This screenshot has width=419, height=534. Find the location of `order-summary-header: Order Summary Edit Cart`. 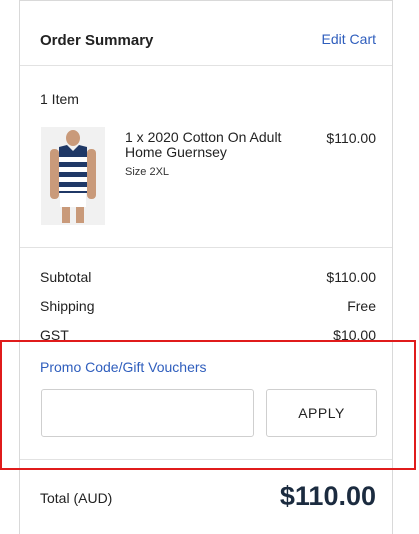

order-summary-header: Order Summary Edit Cart is located at coordinates (206, 33).